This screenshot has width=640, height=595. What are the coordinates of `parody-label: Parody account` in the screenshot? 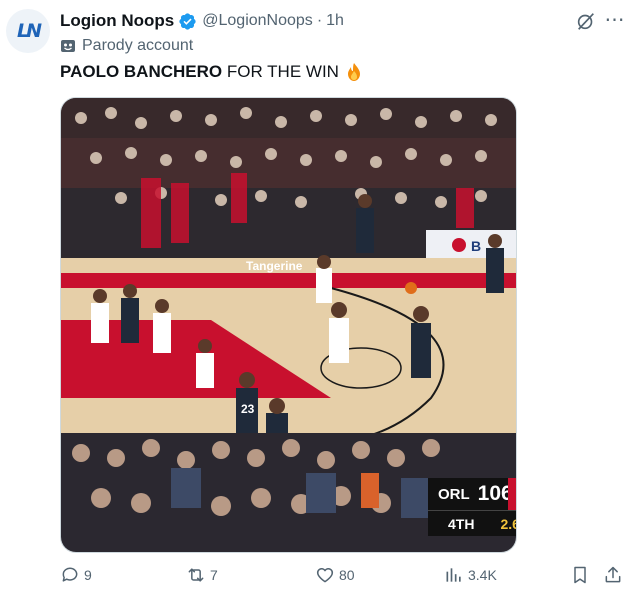 It's located at (126, 46).